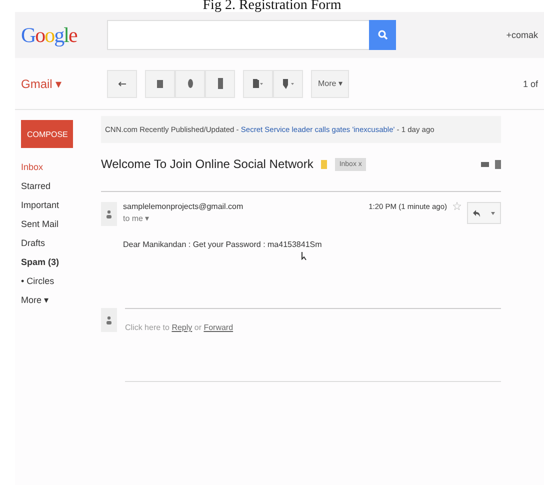 The image size is (544, 485). I want to click on reply-button, so click(484, 213).